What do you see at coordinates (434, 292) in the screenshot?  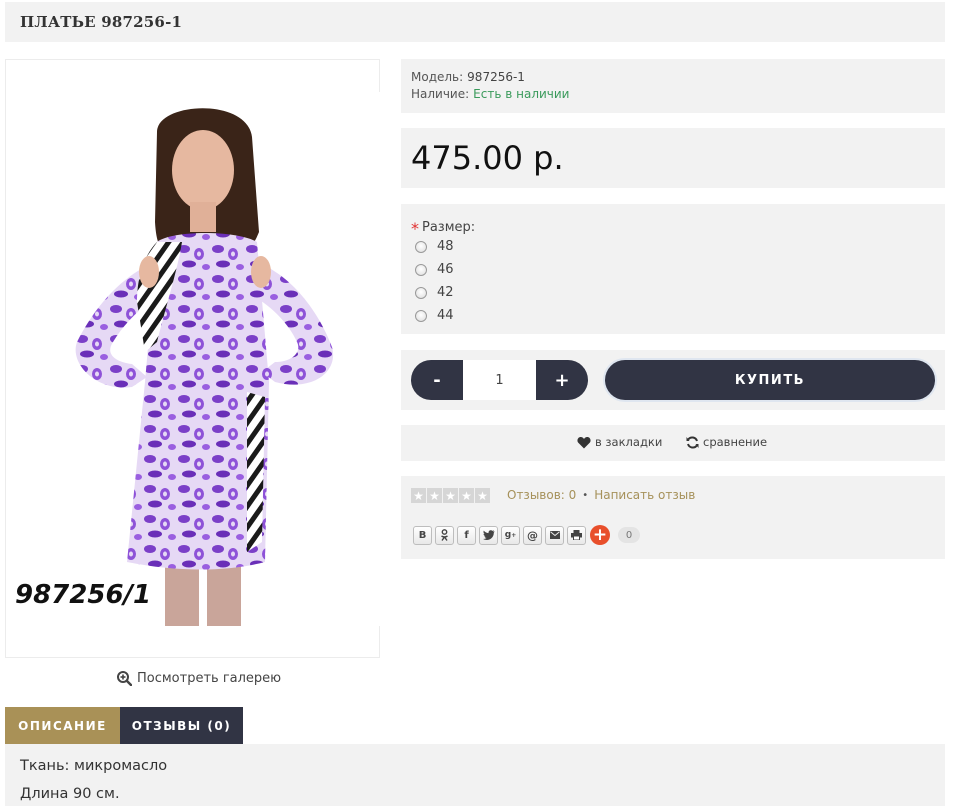 I see `size-option-42: 42` at bounding box center [434, 292].